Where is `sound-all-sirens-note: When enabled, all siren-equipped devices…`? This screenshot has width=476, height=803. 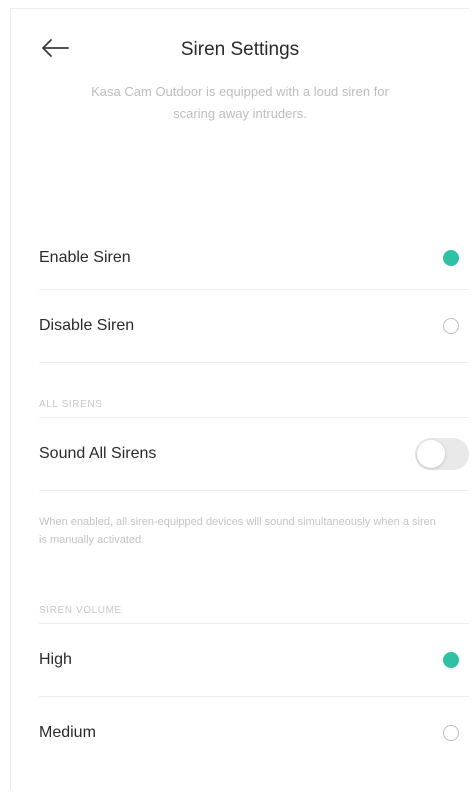 sound-all-sirens-note: When enabled, all siren-equipped devices… is located at coordinates (237, 531).